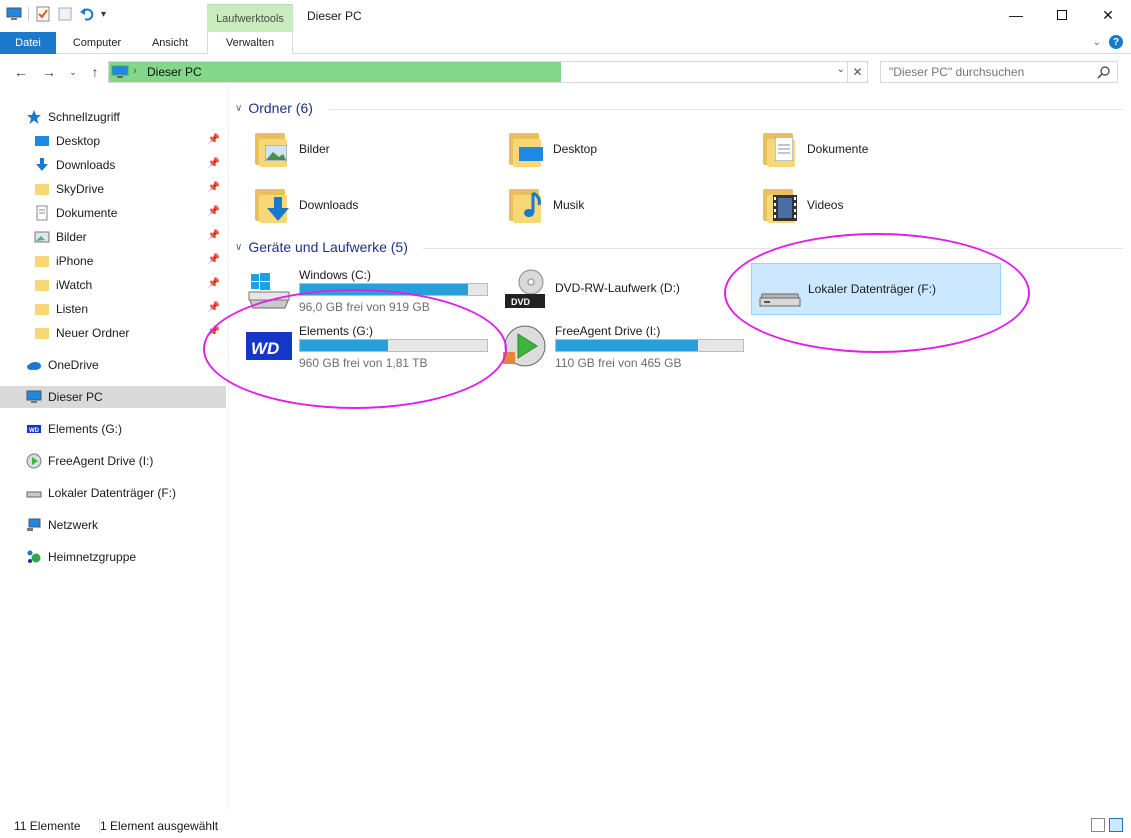 The width and height of the screenshot is (1131, 838). Describe the element at coordinates (130, 333) in the screenshot. I see `nav-item-new-folder: Neuer Ordner 📌` at that location.